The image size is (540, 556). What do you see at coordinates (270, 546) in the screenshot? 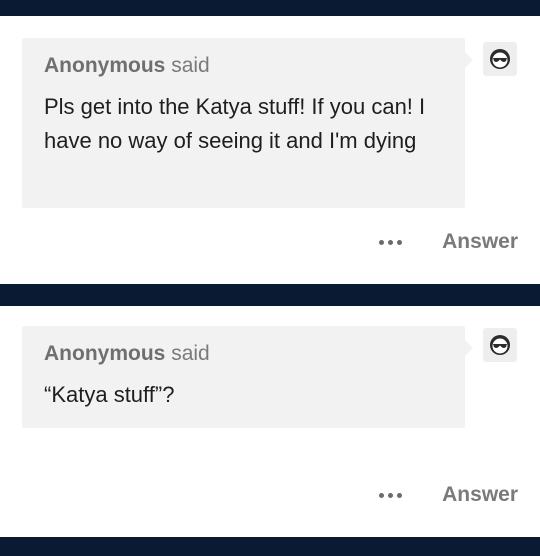
I see `bottom-dark-band` at bounding box center [270, 546].